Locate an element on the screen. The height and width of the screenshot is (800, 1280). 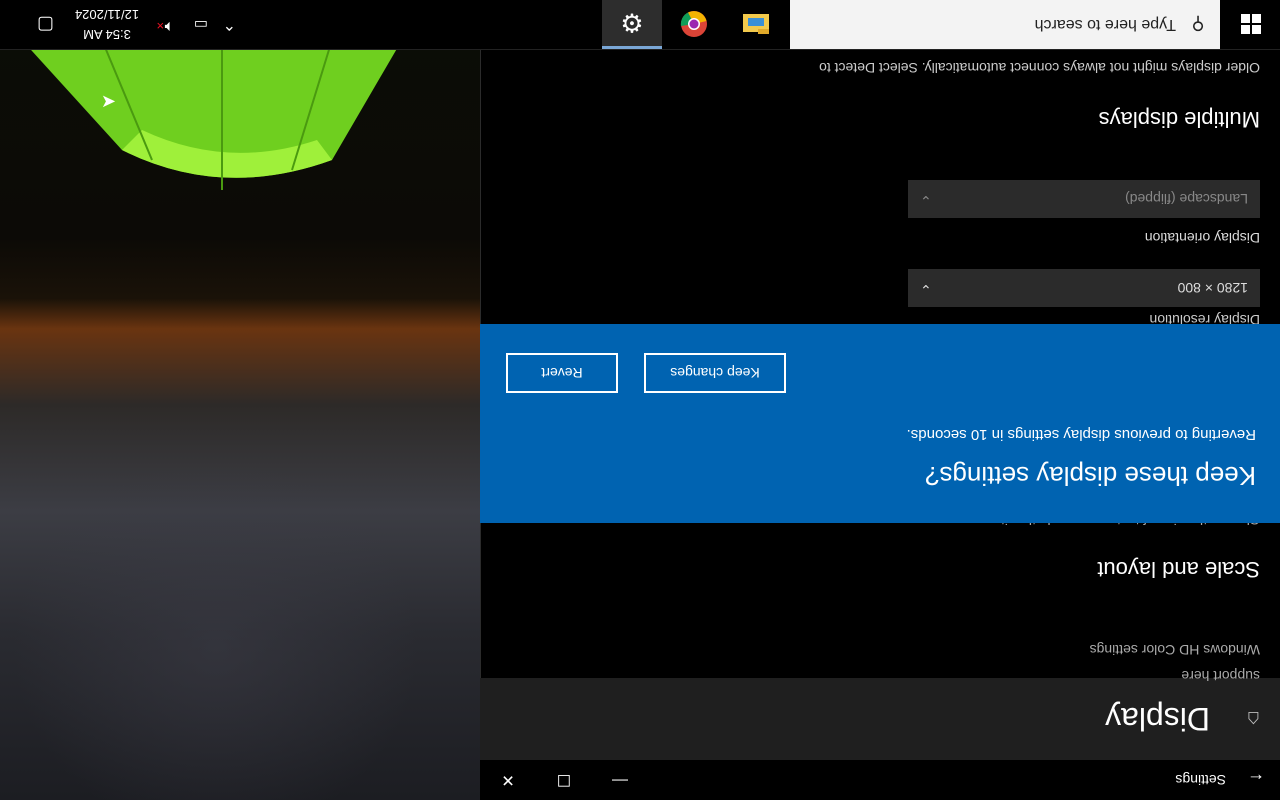
volume-muted-icon: 🕨✕ is located at coordinates (165, 26).